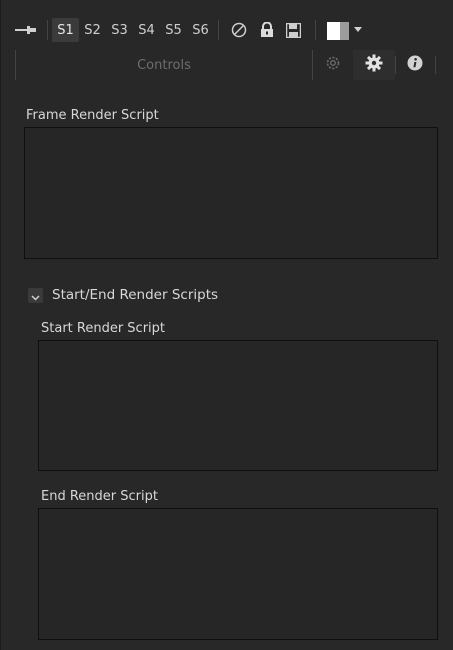  I want to click on color-swatch, so click(338, 31).